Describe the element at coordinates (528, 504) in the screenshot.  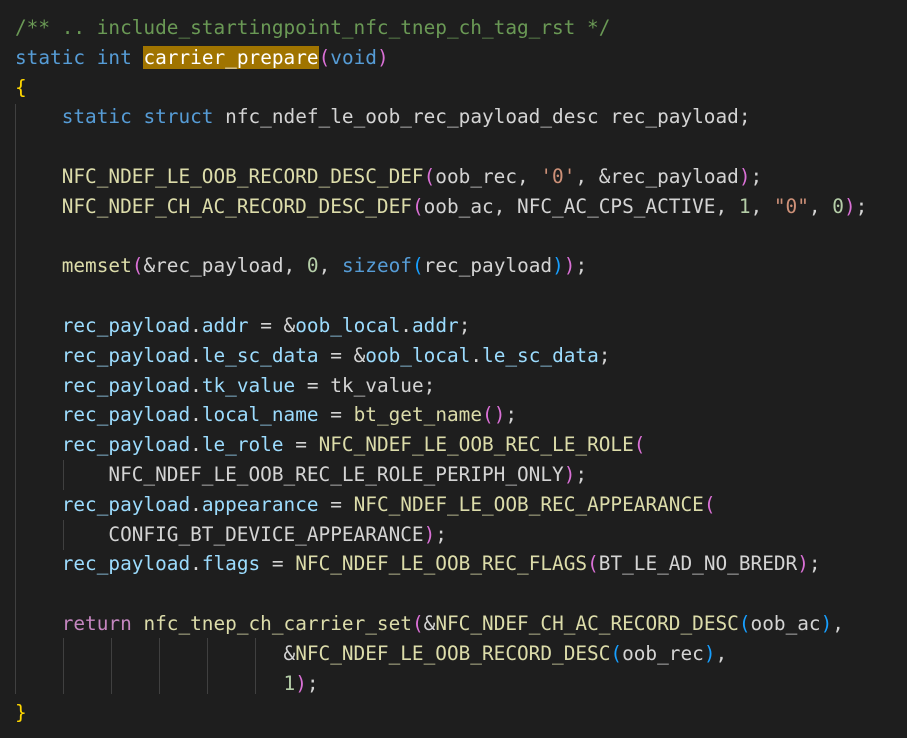
I see `code-token-macro: NFC_NDEF_LE_OOB_REC_APPEARANCE` at that location.